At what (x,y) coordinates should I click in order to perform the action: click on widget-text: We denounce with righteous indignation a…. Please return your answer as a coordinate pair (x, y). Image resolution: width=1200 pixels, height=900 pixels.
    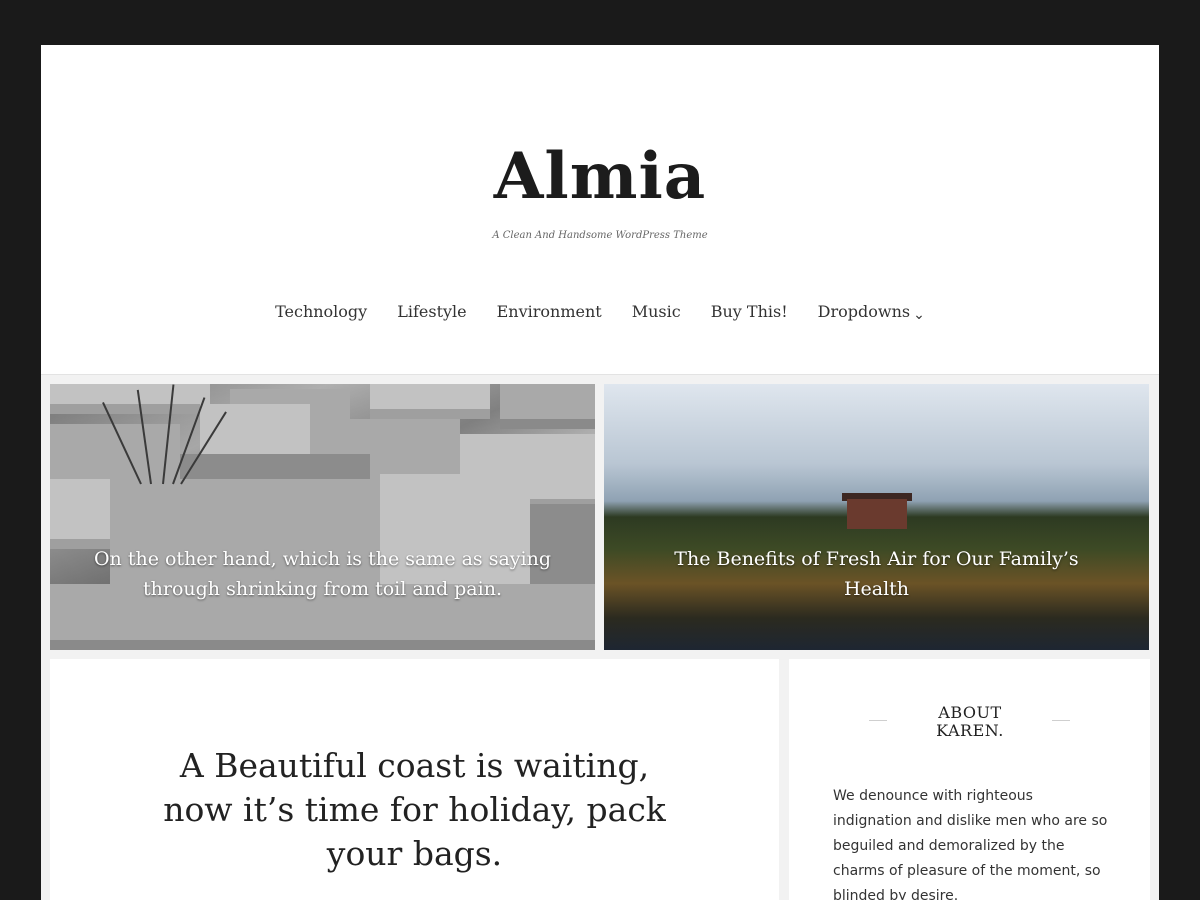
    Looking at the image, I should click on (970, 844).